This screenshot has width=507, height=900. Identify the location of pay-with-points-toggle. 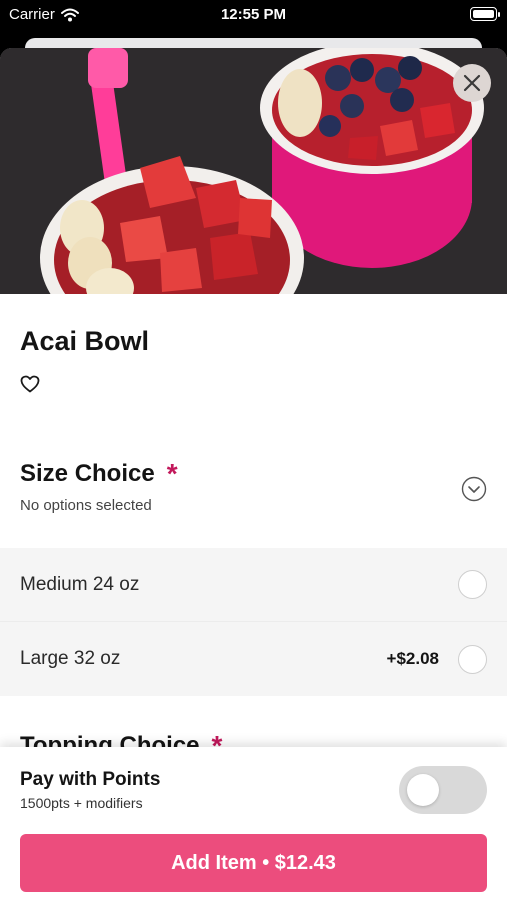
(443, 790).